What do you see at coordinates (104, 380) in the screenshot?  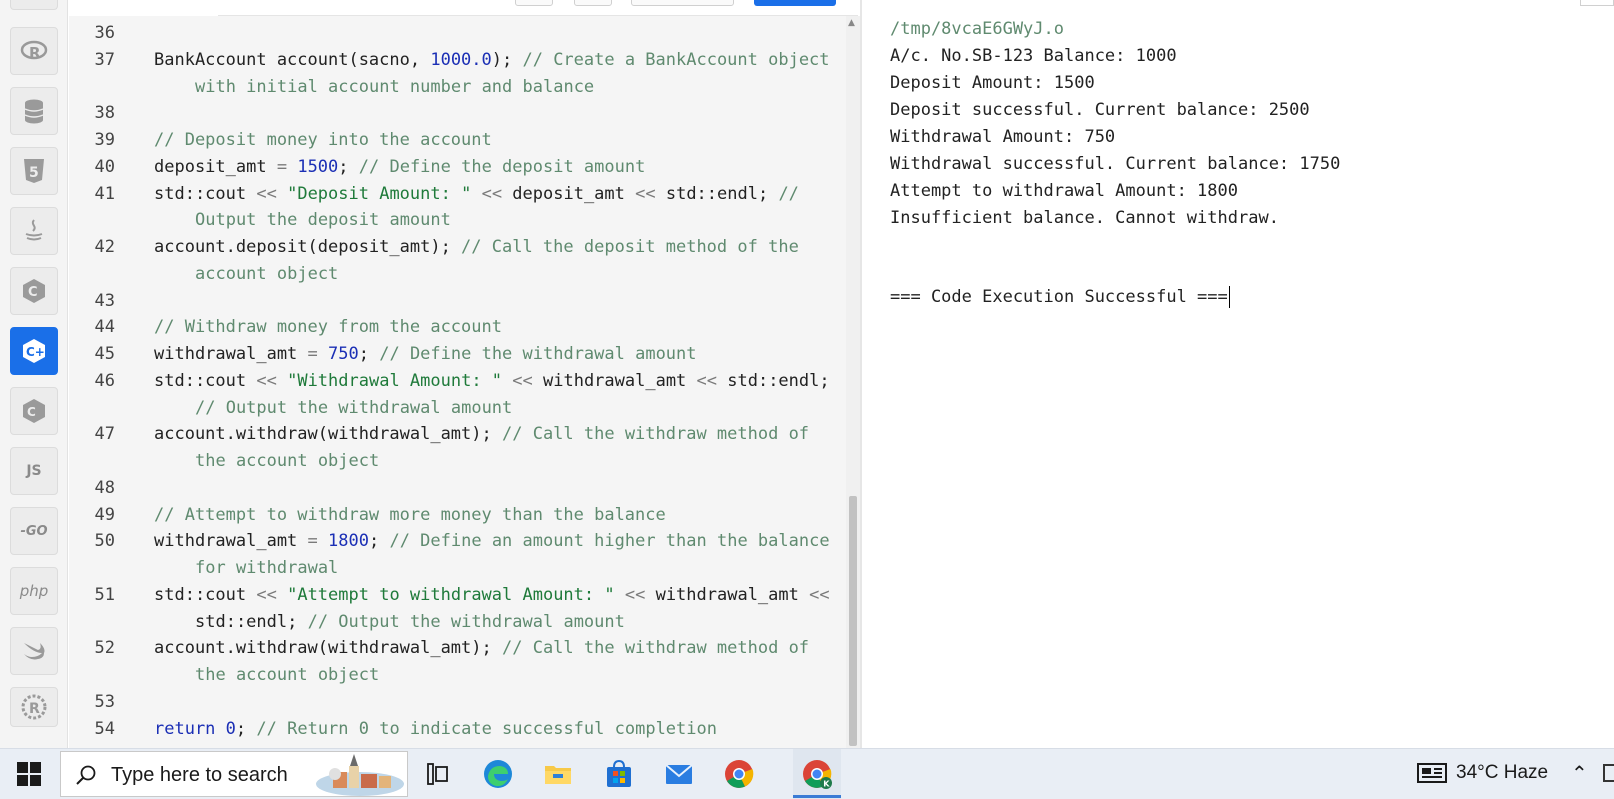 I see `line-number: 46` at bounding box center [104, 380].